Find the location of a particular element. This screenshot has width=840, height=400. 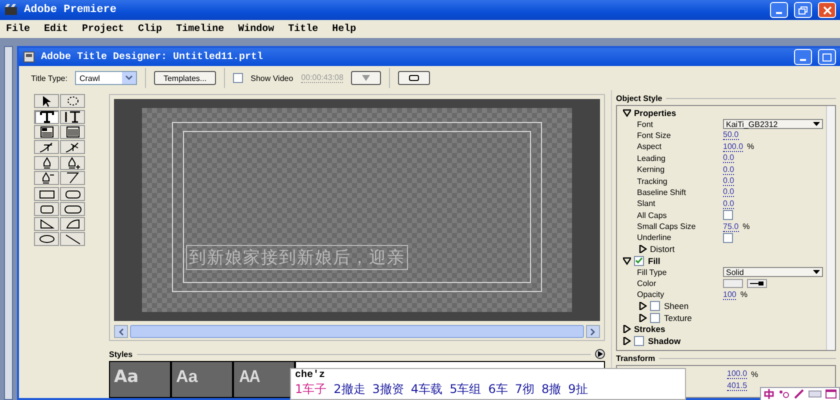

color-swatch is located at coordinates (733, 283).